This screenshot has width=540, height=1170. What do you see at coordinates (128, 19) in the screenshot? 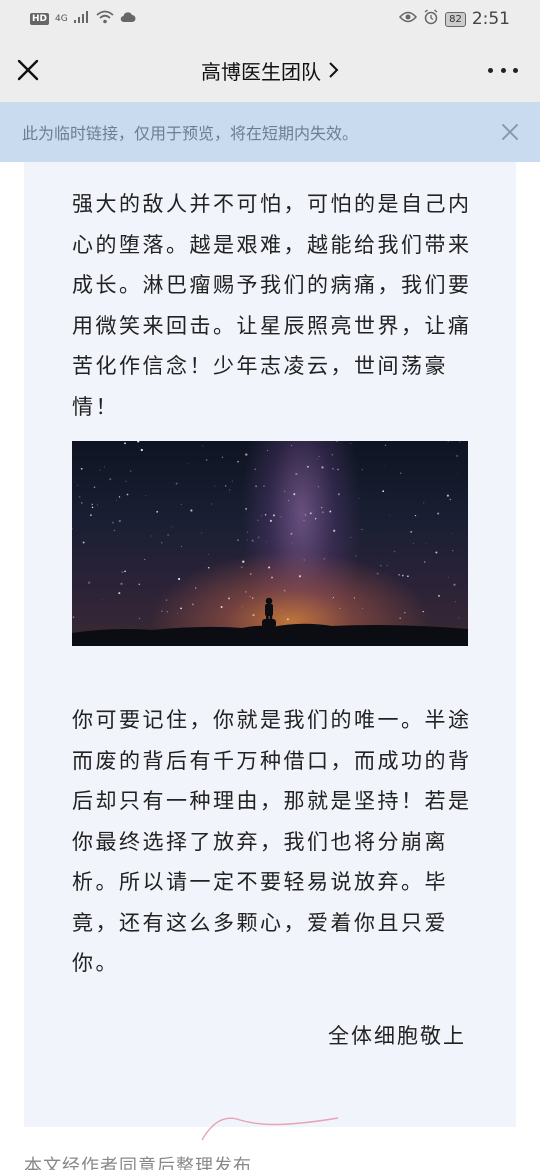
I see `cloud-icon` at bounding box center [128, 19].